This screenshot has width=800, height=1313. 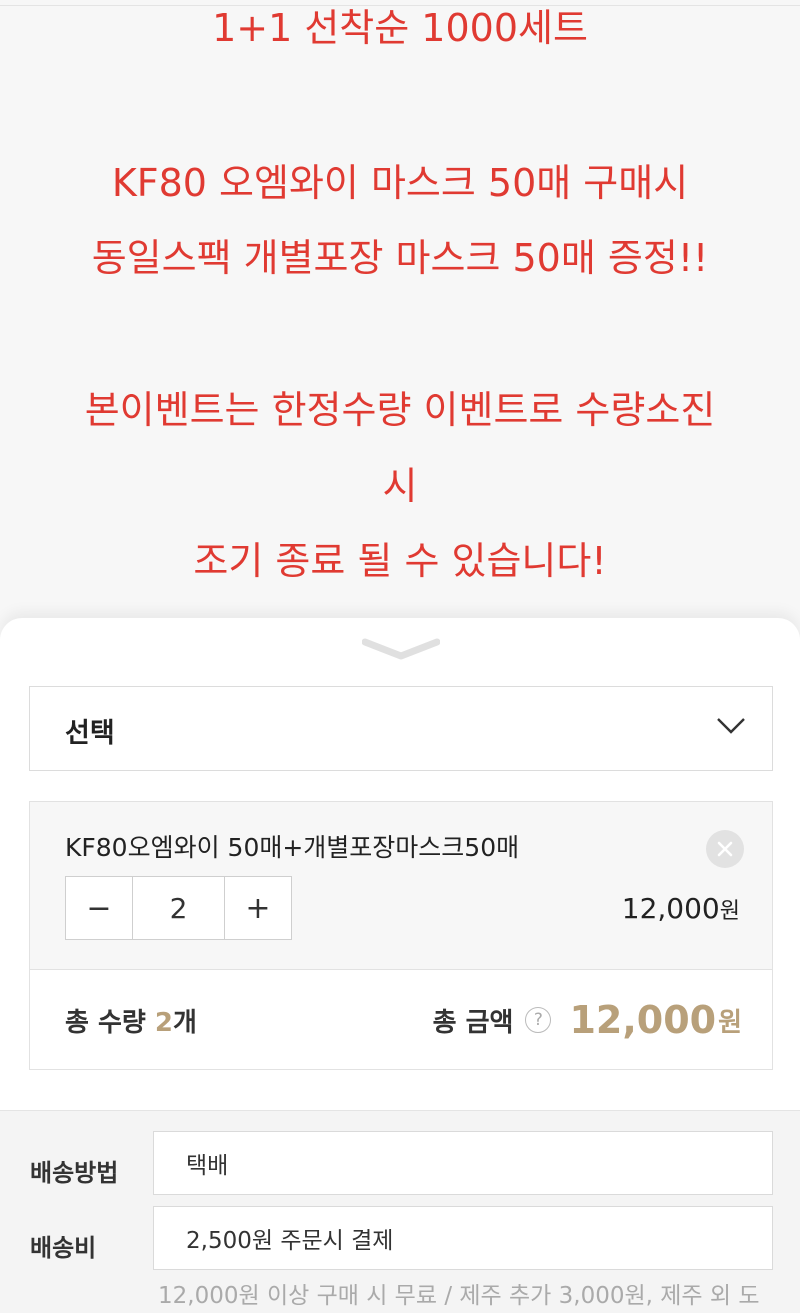 I want to click on shipping-fee-label: 배송비, so click(x=63, y=1248).